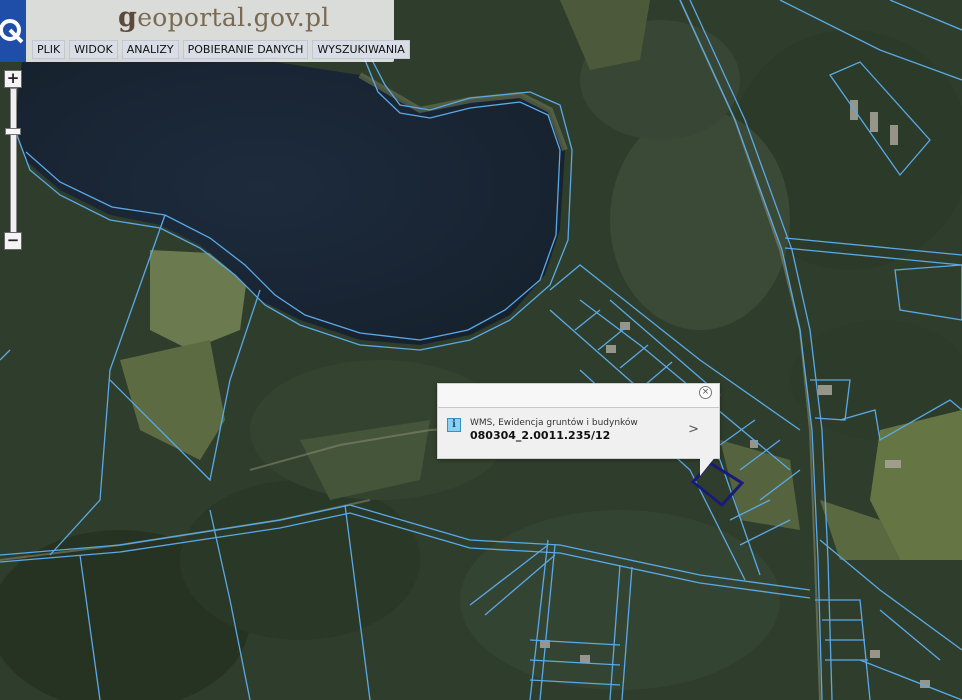 The height and width of the screenshot is (700, 962). Describe the element at coordinates (13, 241) in the screenshot. I see `zoom-out-button: −` at that location.